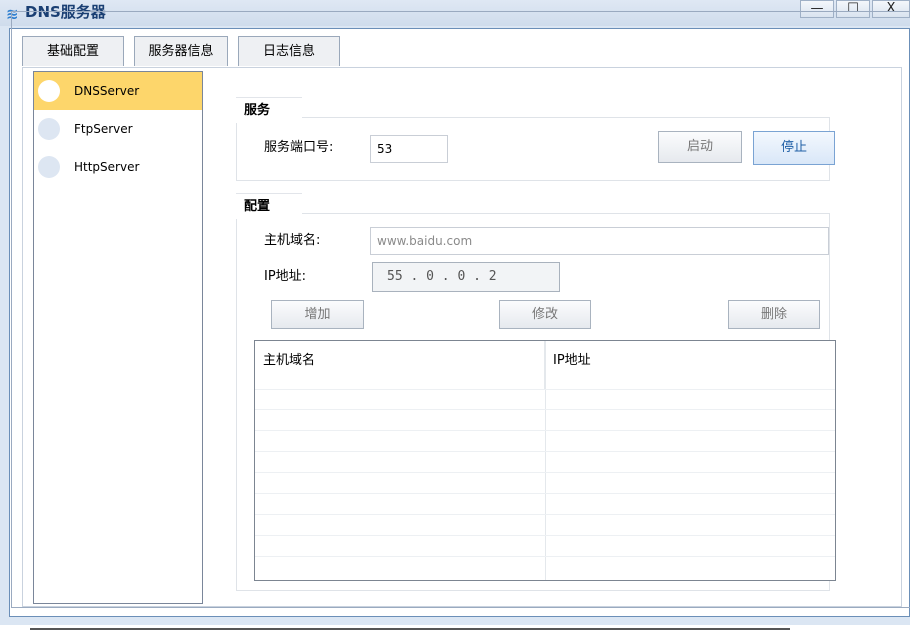 This screenshot has height=630, width=910. What do you see at coordinates (700, 147) in the screenshot?
I see `start-button: 启动` at bounding box center [700, 147].